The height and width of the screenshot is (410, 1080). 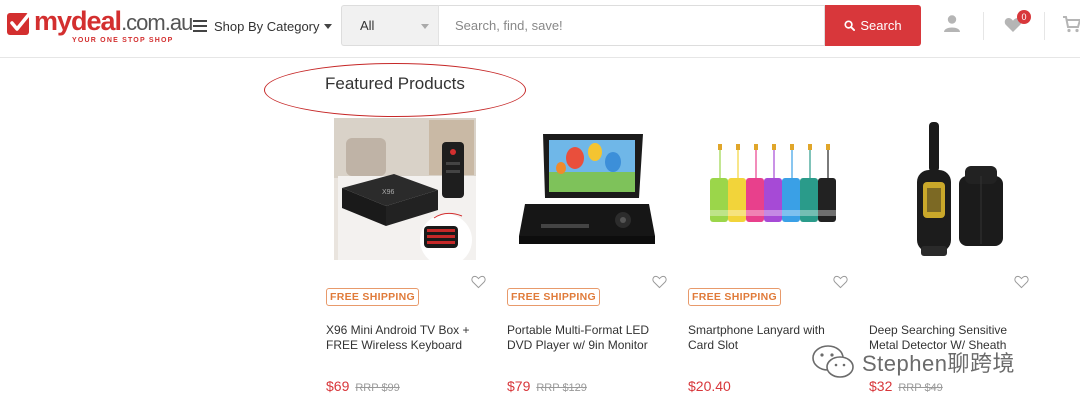 I want to click on cart-icon, so click(x=1071, y=24).